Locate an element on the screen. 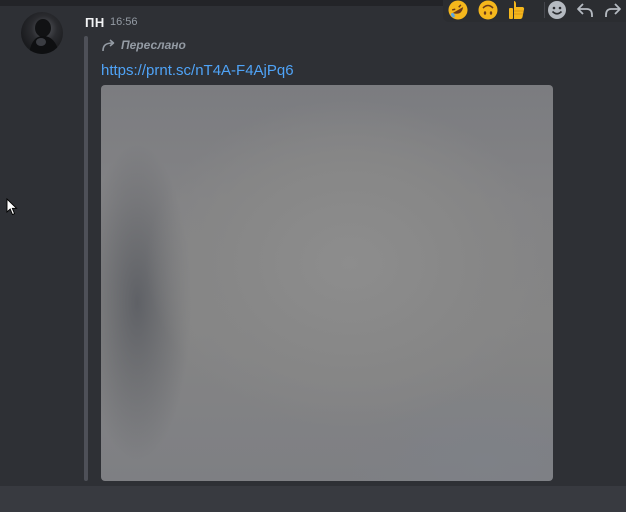 The width and height of the screenshot is (626, 512). reaction-thumbs-up-button is located at coordinates (517, 10).